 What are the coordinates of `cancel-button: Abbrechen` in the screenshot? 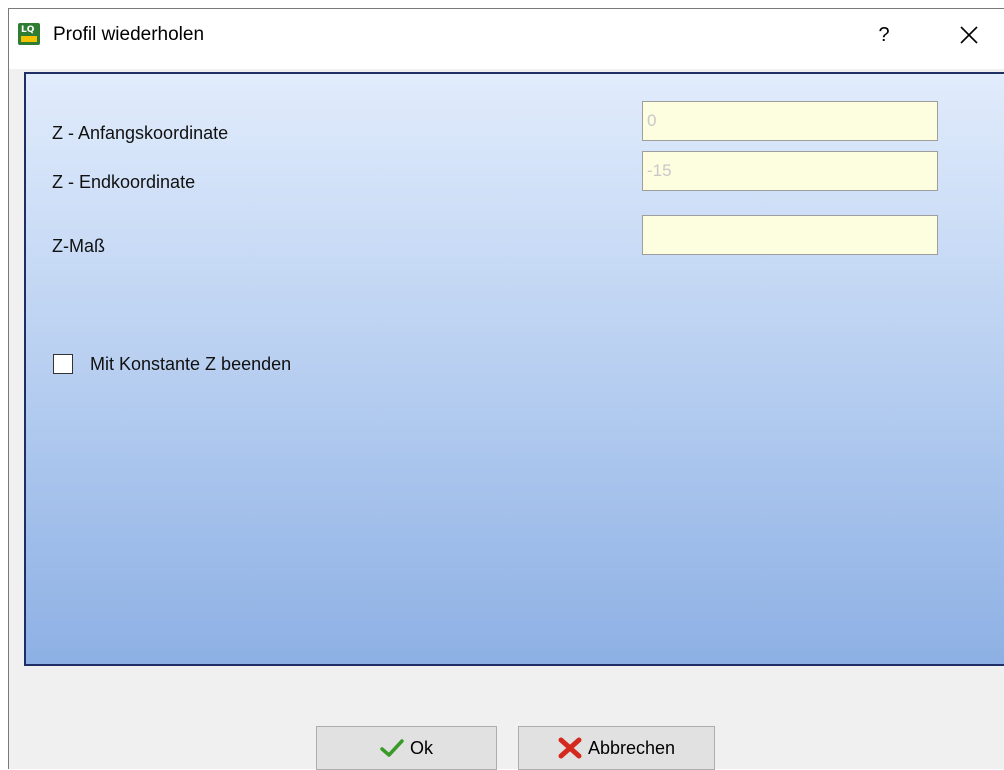 It's located at (616, 748).